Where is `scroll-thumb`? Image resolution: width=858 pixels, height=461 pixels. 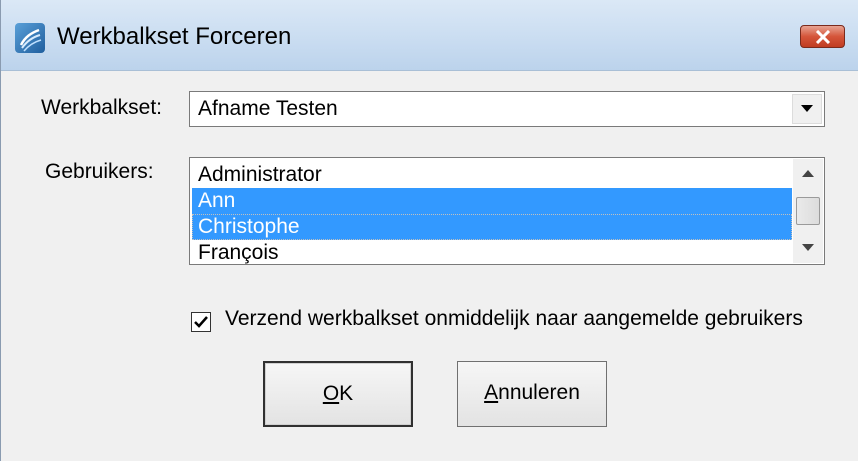 scroll-thumb is located at coordinates (808, 211).